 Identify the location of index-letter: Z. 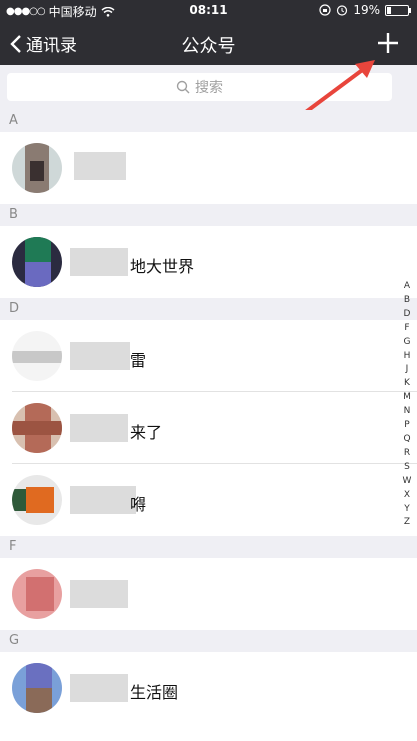
(407, 523).